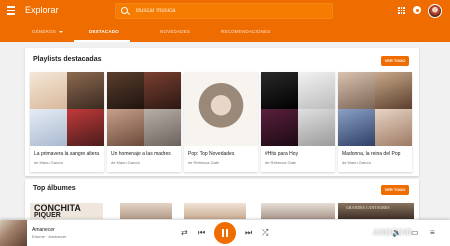 The height and width of the screenshot is (246, 450). What do you see at coordinates (47, 215) in the screenshot?
I see `album-cover-text: PIQUER` at bounding box center [47, 215].